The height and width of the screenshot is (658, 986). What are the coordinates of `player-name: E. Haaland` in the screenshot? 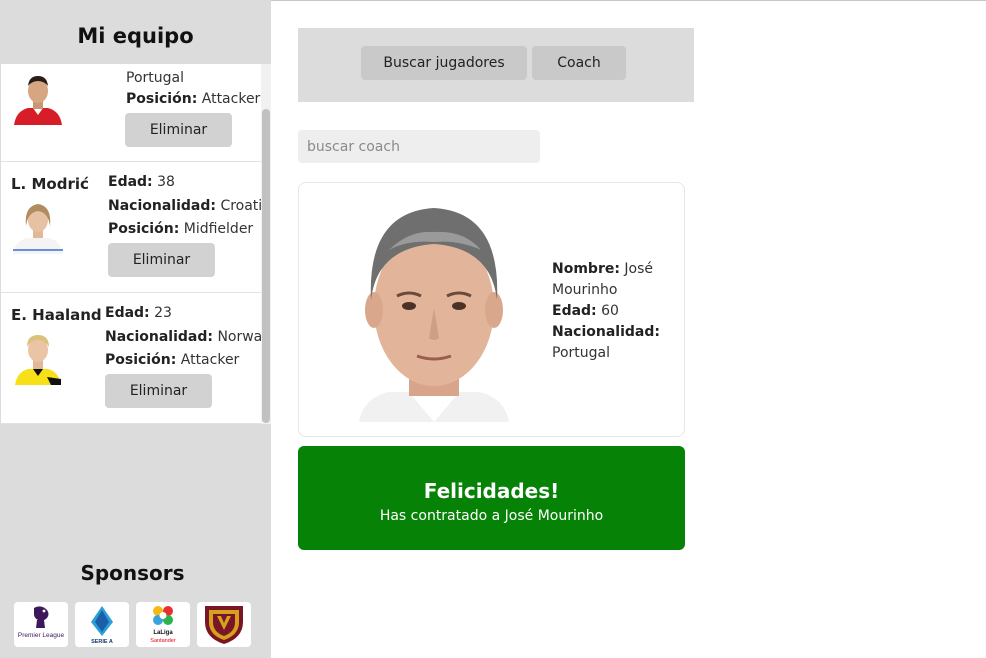 It's located at (56, 315).